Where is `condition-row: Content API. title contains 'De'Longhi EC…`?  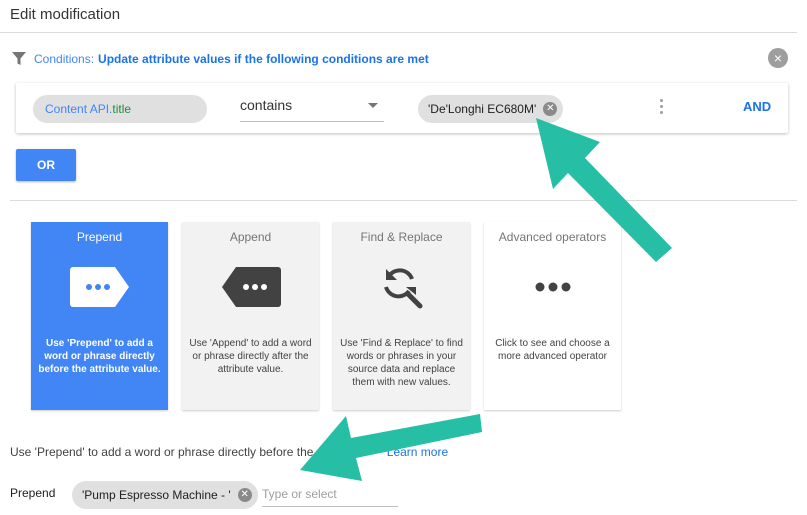
condition-row: Content API. title contains 'De'Longhi EC… is located at coordinates (402, 108).